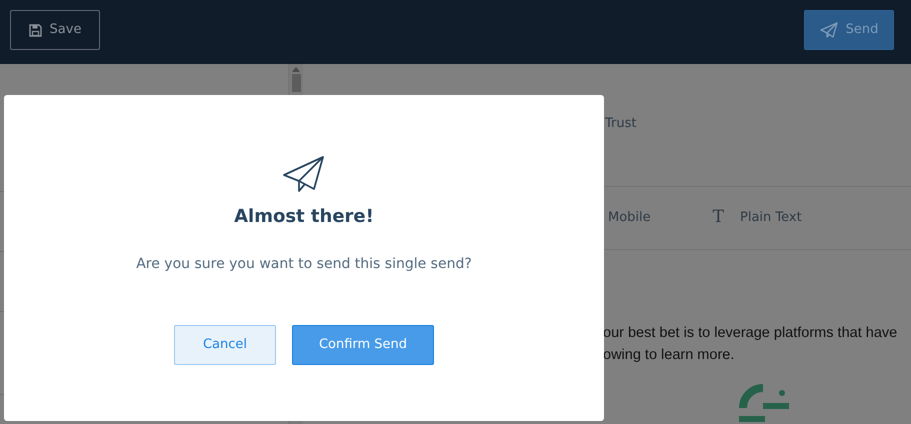 Image resolution: width=911 pixels, height=424 pixels. I want to click on scroll-up-icon, so click(296, 69).